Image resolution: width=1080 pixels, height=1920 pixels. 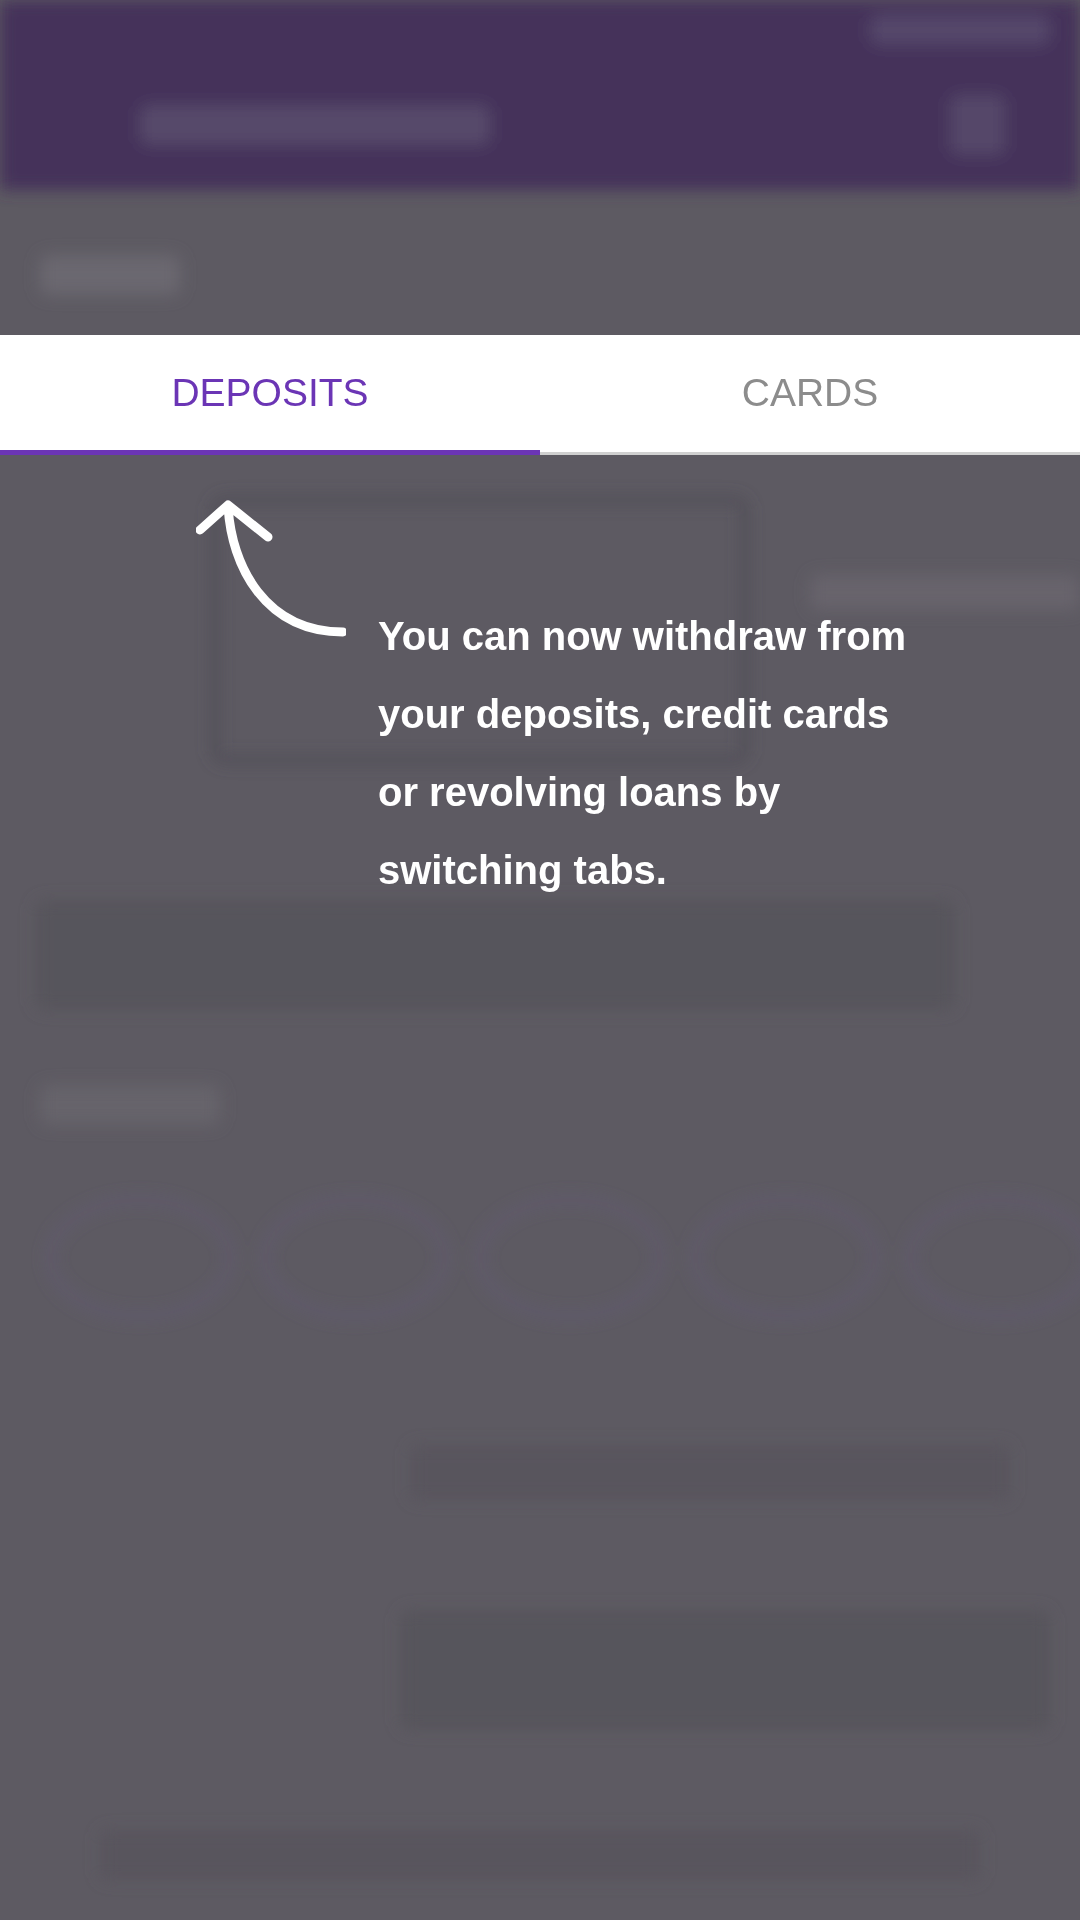 What do you see at coordinates (270, 395) in the screenshot?
I see `tab: DEPOSITS` at bounding box center [270, 395].